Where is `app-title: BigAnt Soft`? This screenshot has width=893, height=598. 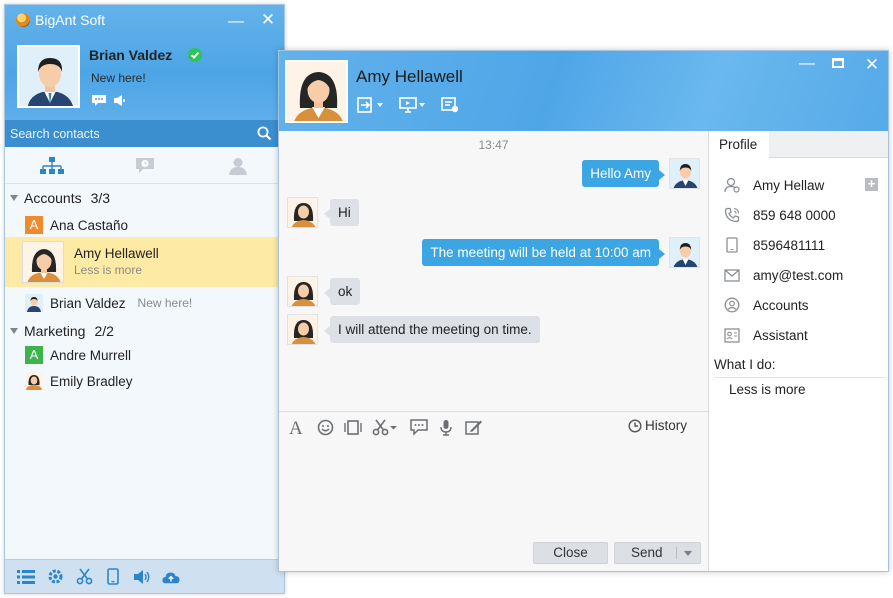
app-title: BigAnt Soft is located at coordinates (70, 20).